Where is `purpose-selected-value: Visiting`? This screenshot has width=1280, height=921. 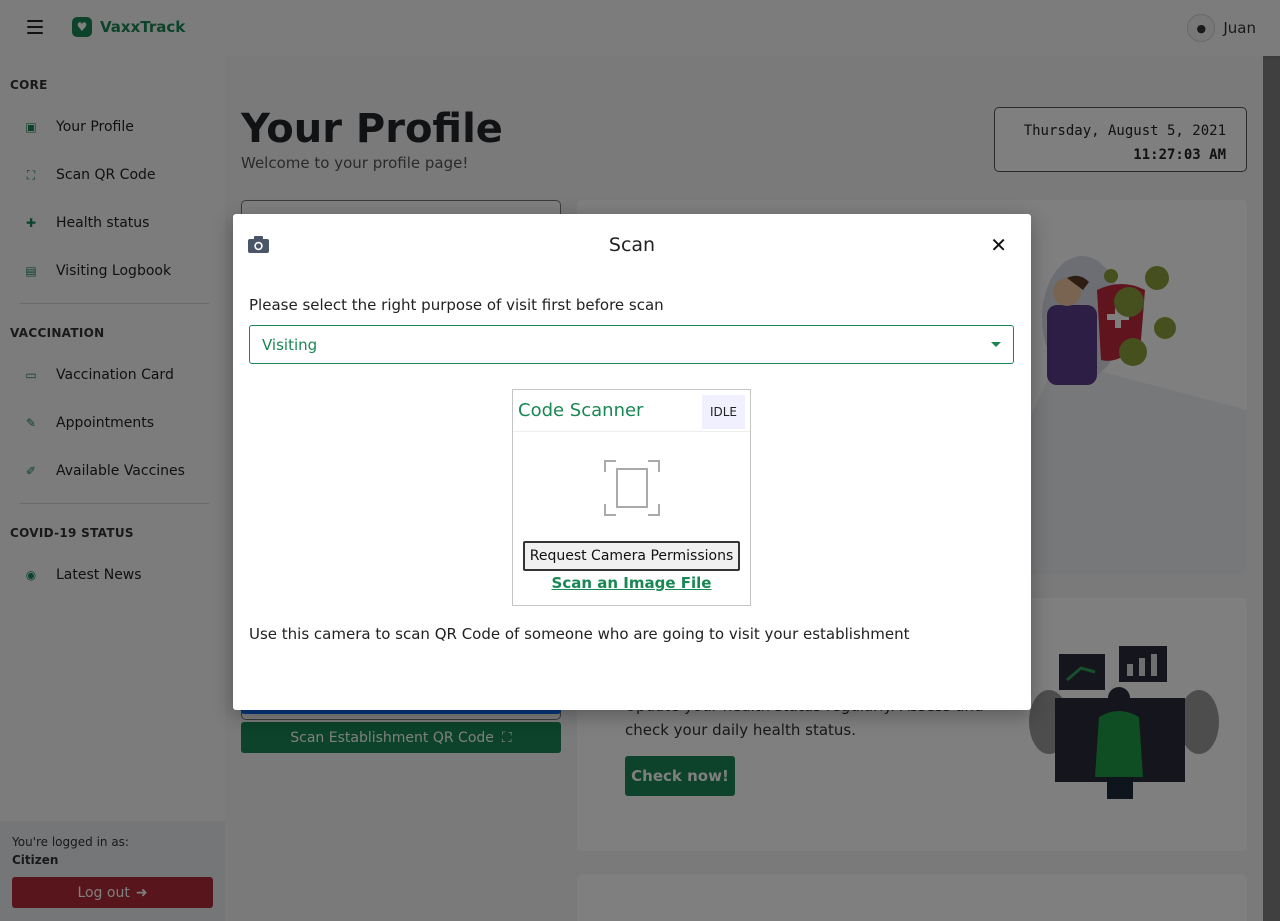
purpose-selected-value: Visiting is located at coordinates (290, 344).